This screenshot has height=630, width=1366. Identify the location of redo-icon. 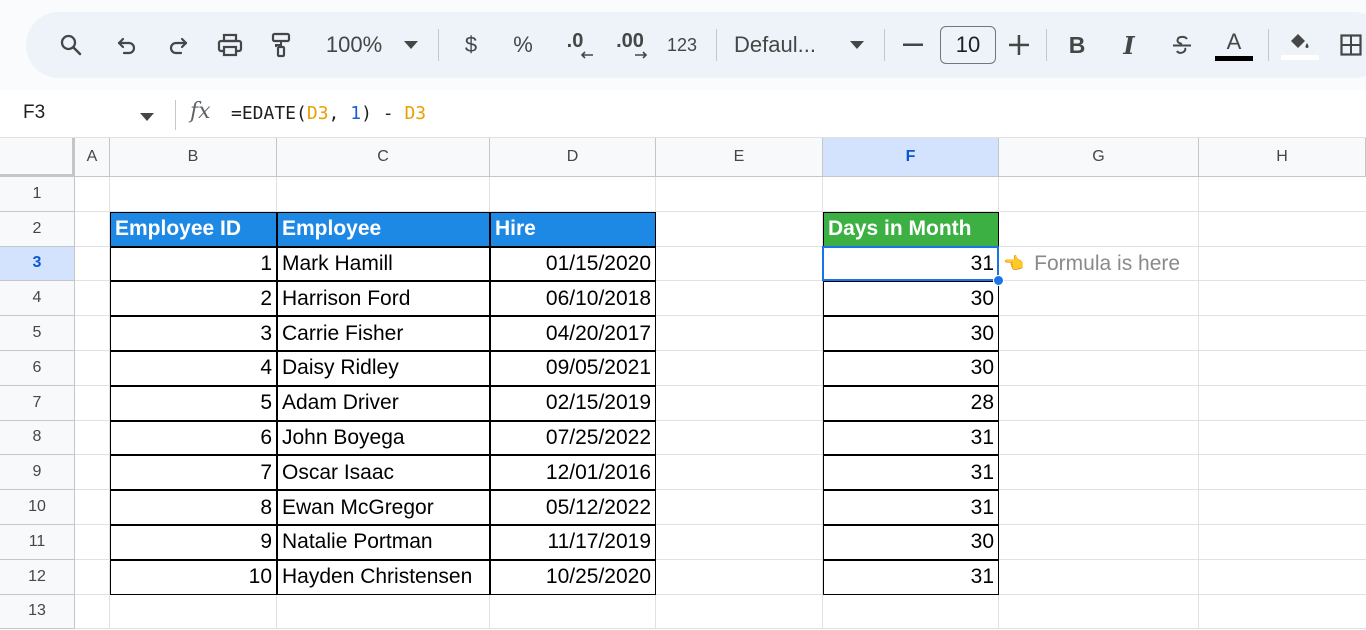
(178, 45).